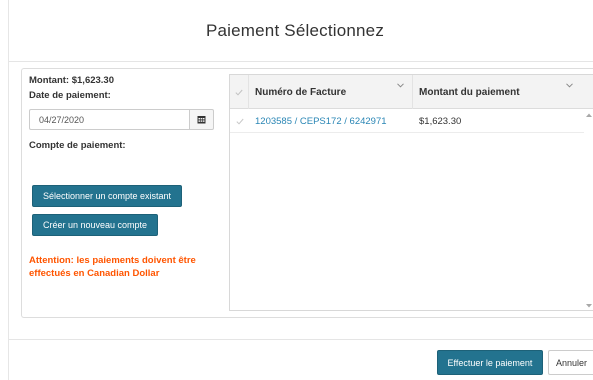 The width and height of the screenshot is (593, 380). I want to click on column-header-invoice-number: Numéro de Facture, so click(331, 92).